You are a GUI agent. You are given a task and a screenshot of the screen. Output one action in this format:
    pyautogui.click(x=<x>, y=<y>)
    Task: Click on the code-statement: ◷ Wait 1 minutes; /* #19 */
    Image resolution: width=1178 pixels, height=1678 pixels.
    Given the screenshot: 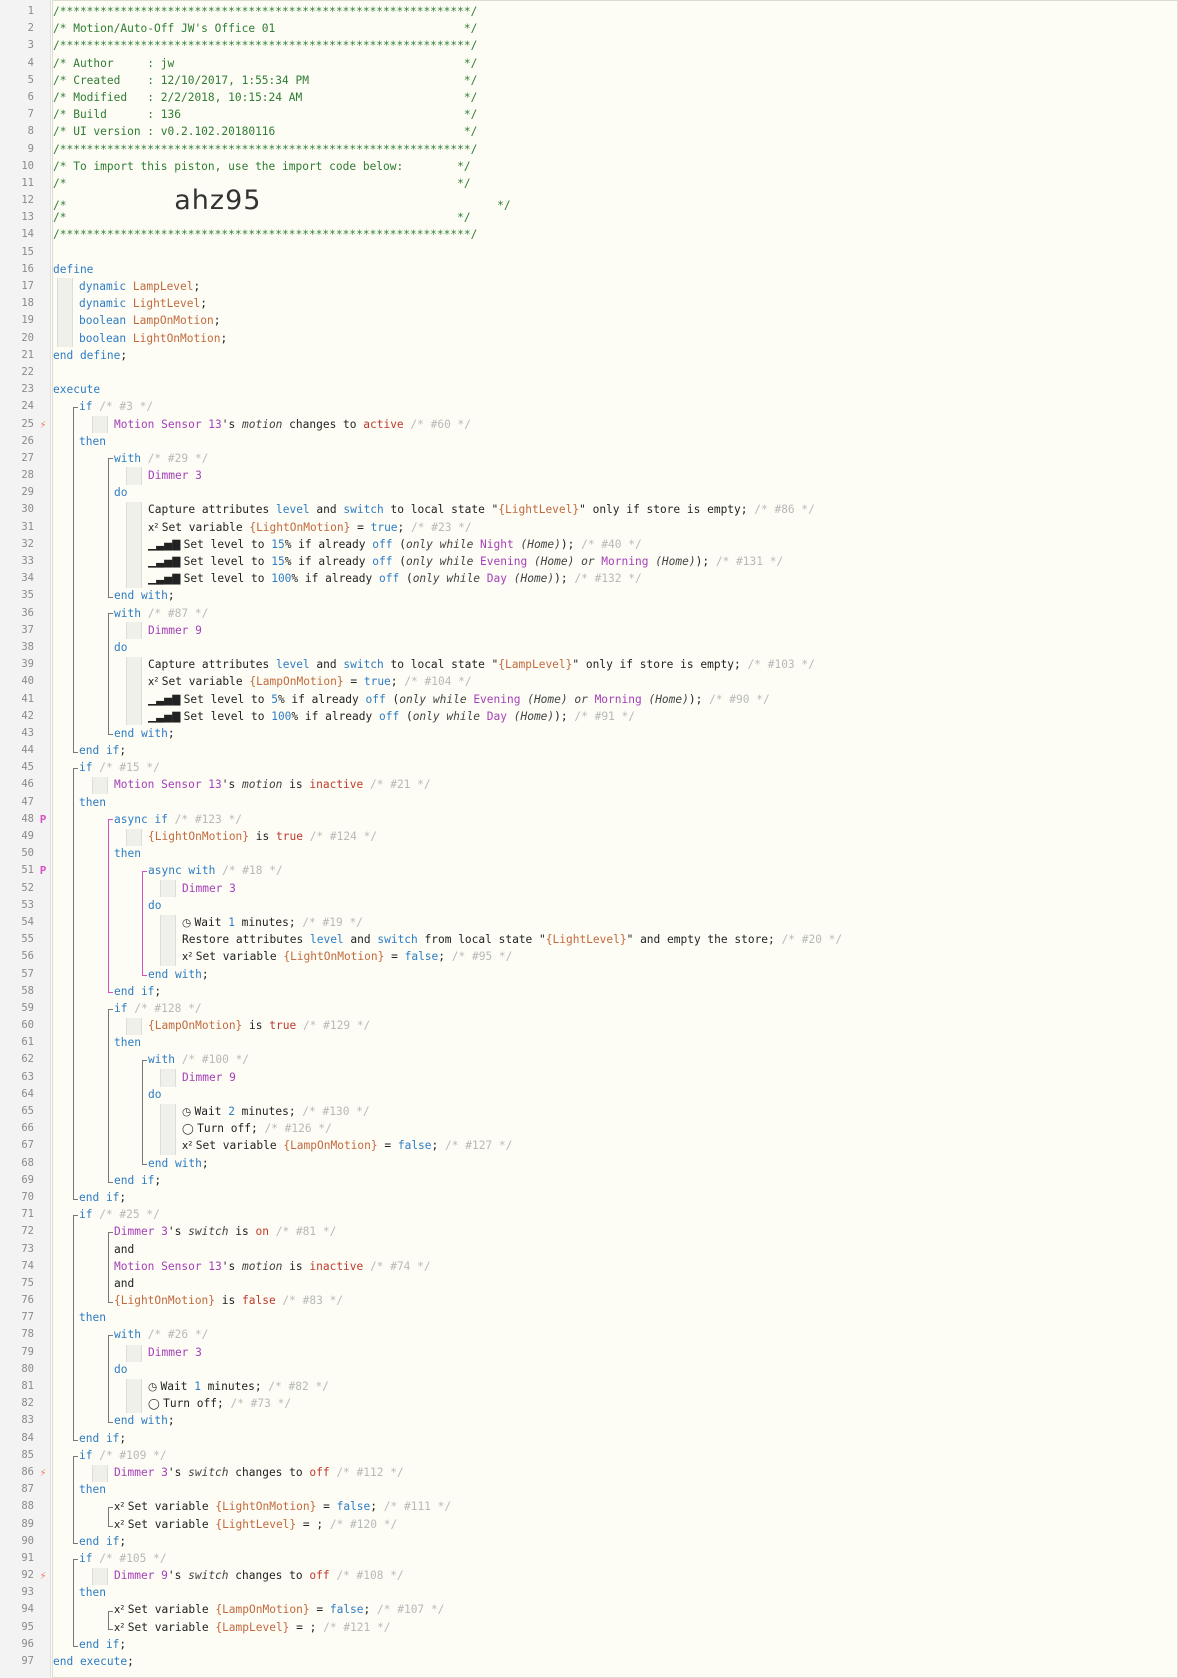 What is the action you would take?
    pyautogui.click(x=272, y=923)
    